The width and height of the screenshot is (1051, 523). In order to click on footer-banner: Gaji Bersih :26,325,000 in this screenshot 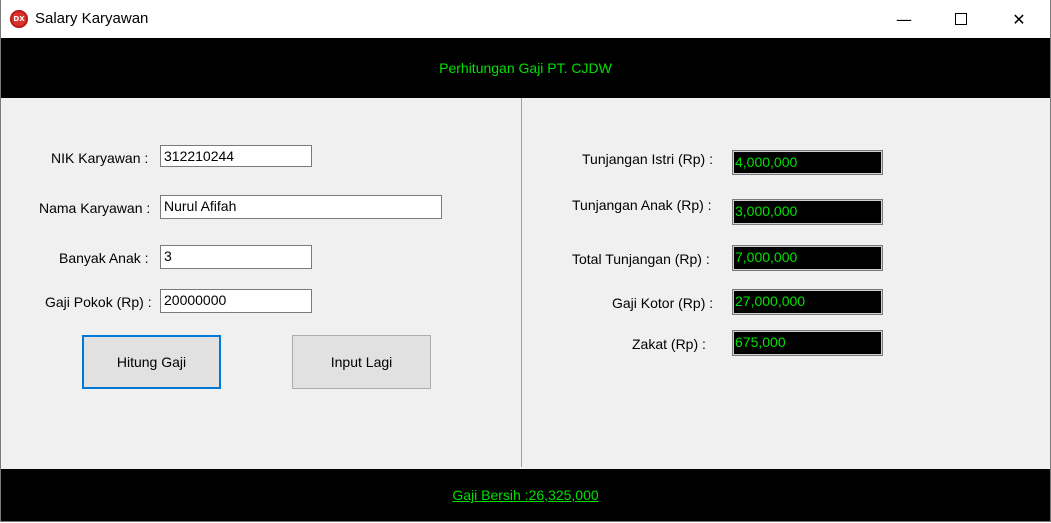, I will do `click(525, 495)`.